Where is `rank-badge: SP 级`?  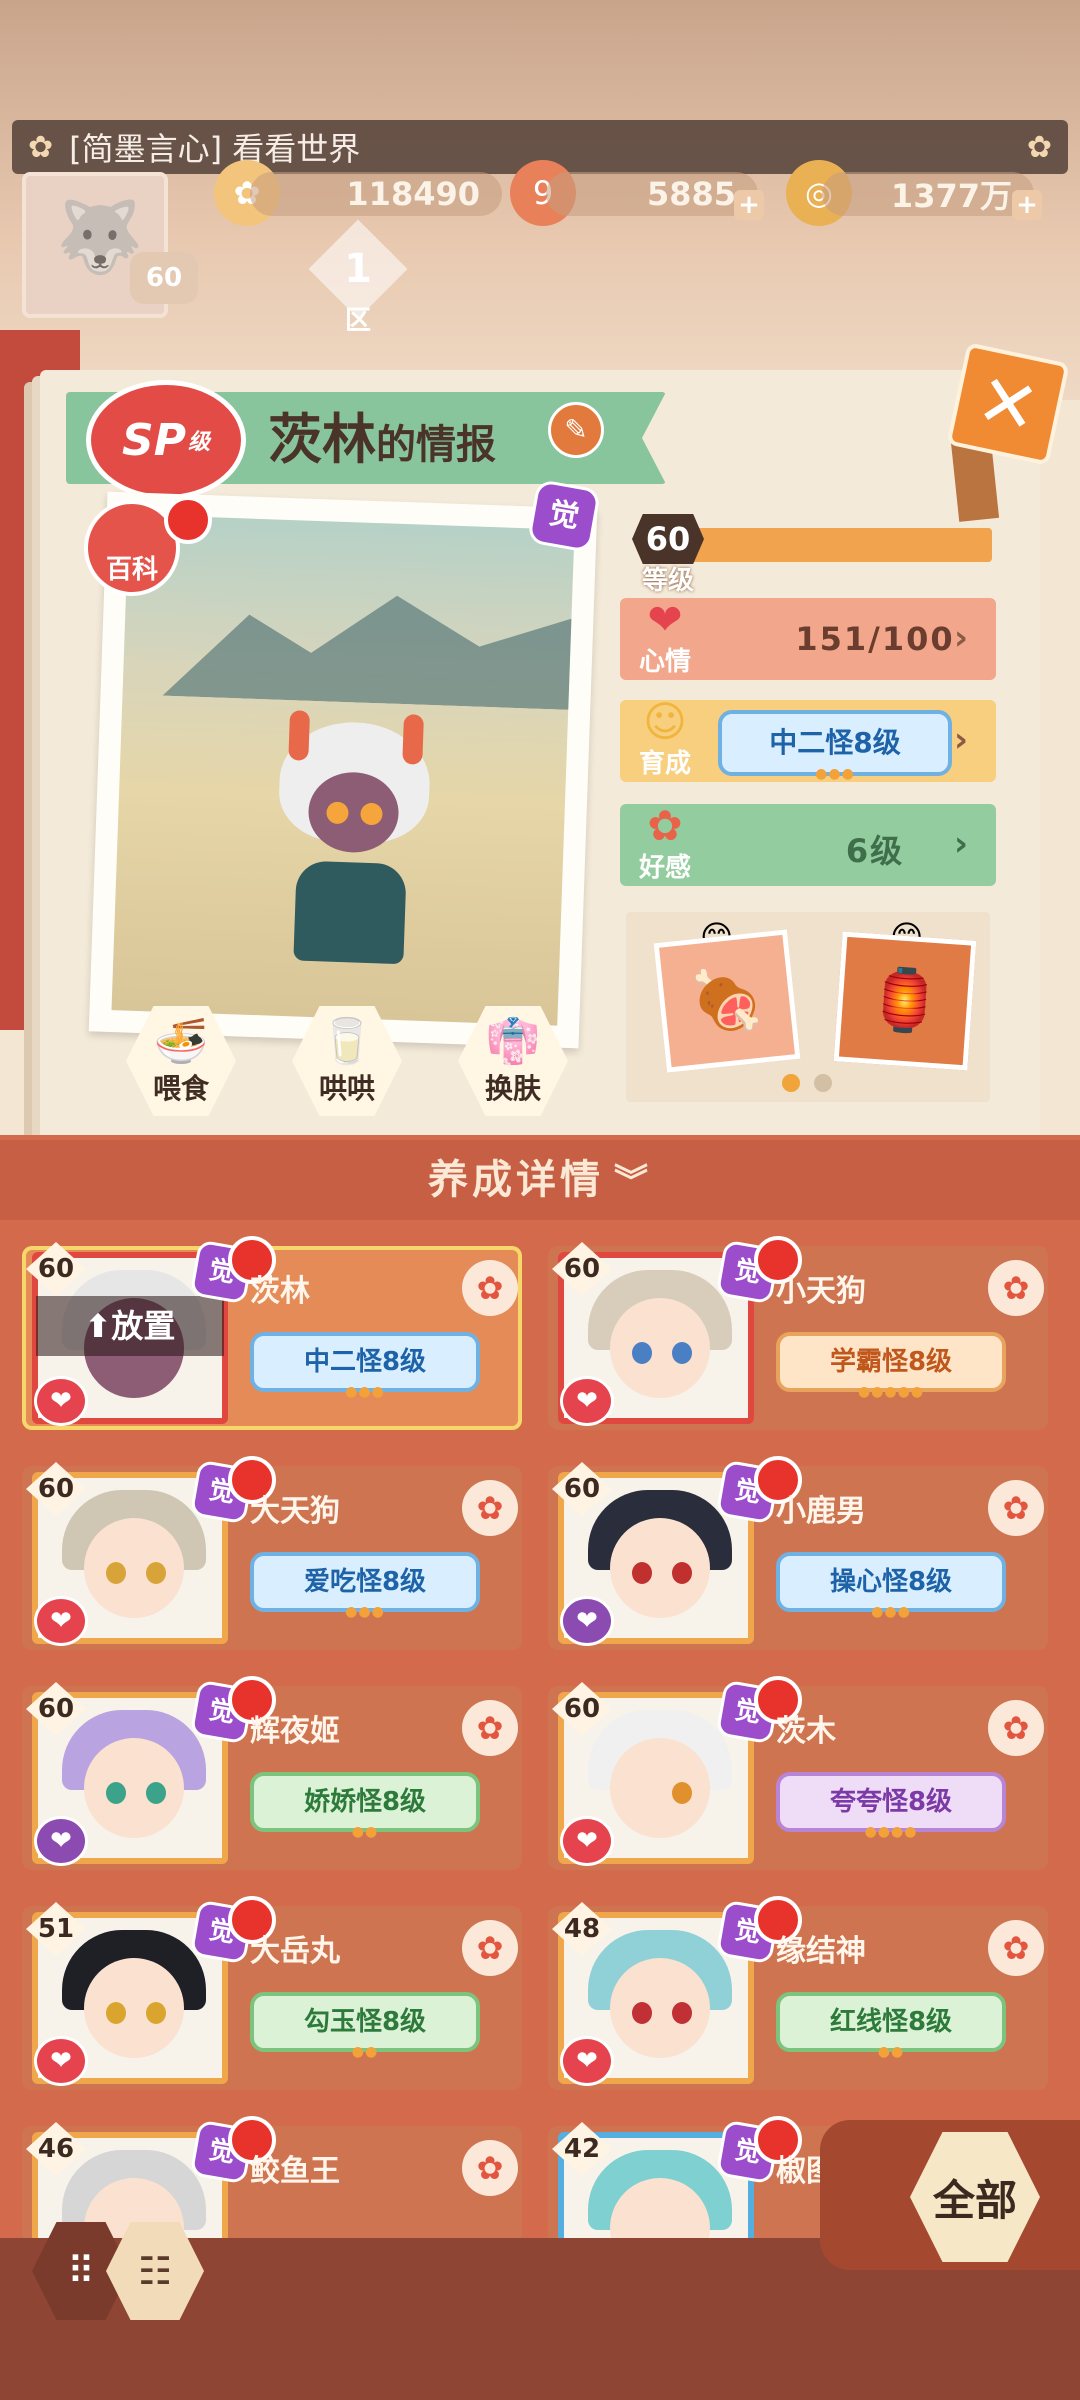 rank-badge: SP 级 is located at coordinates (166, 440).